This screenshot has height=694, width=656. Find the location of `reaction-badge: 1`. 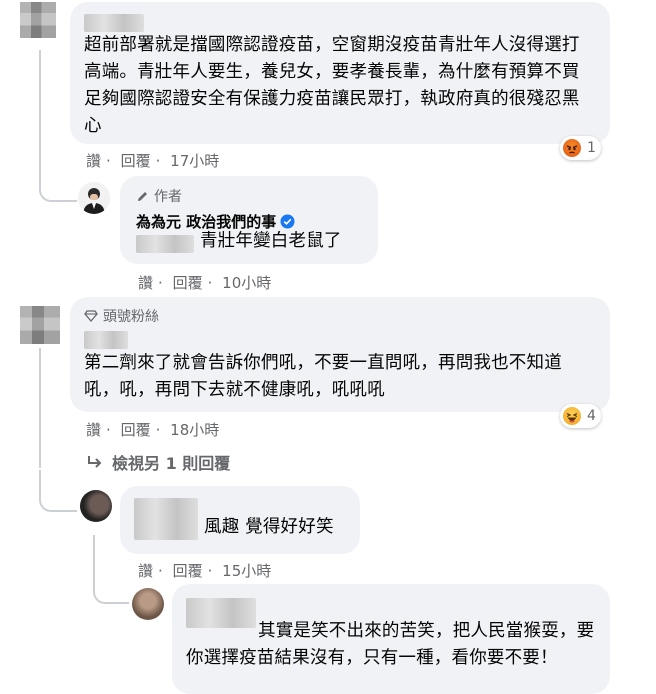

reaction-badge: 1 is located at coordinates (580, 148).